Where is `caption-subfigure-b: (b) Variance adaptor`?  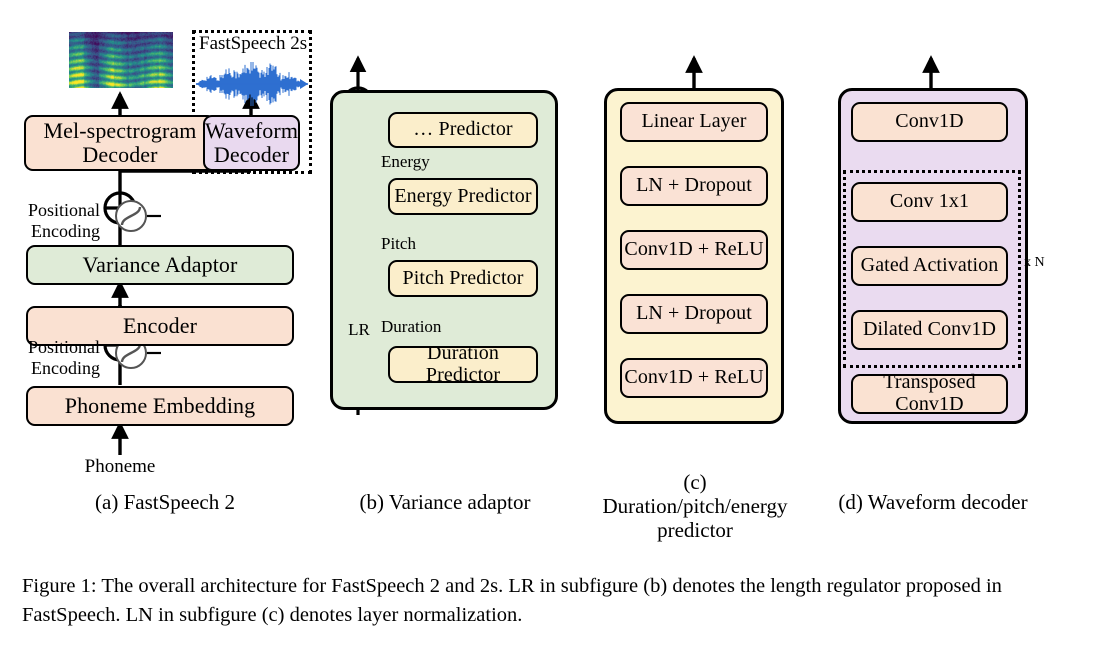 caption-subfigure-b: (b) Variance adaptor is located at coordinates (445, 502).